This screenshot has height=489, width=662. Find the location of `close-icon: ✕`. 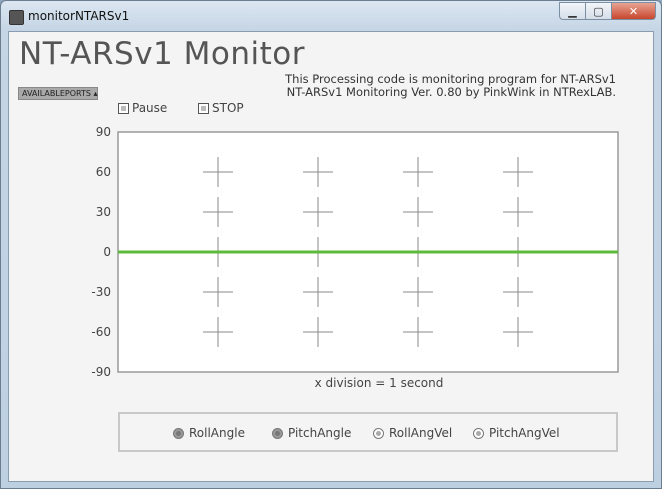

close-icon: ✕ is located at coordinates (633, 11).